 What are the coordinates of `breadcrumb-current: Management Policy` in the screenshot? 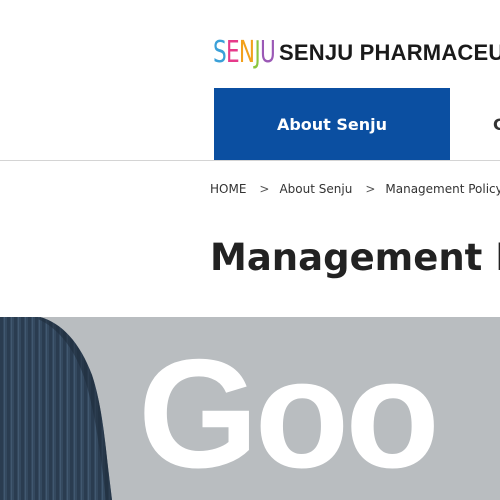 It's located at (442, 189).